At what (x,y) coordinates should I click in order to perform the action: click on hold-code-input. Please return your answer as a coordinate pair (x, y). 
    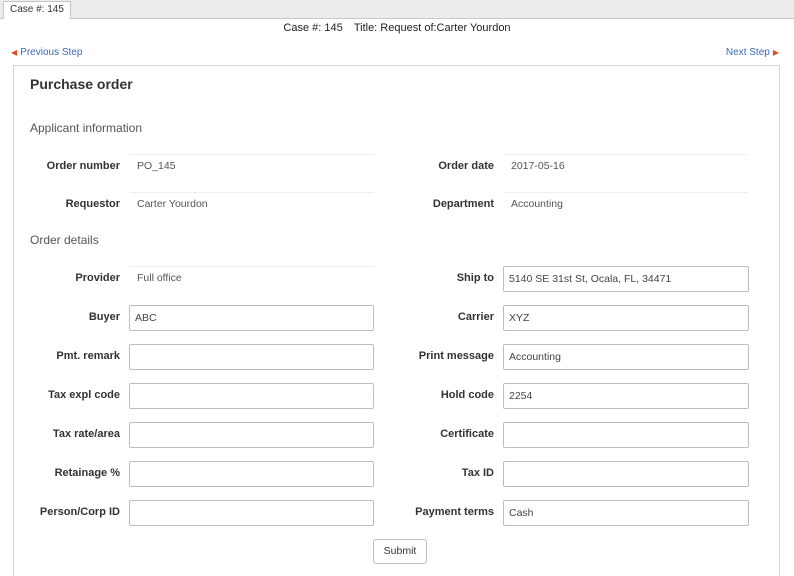
    Looking at the image, I should click on (626, 396).